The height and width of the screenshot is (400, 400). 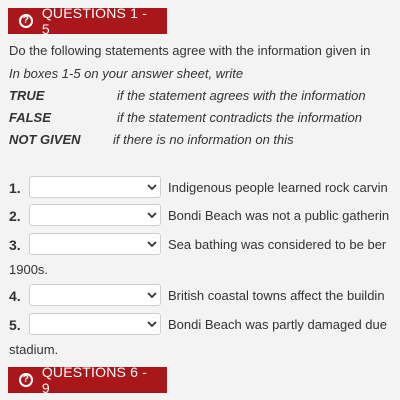 What do you see at coordinates (278, 187) in the screenshot?
I see `question-text: Indigenous people learned rock carvin` at bounding box center [278, 187].